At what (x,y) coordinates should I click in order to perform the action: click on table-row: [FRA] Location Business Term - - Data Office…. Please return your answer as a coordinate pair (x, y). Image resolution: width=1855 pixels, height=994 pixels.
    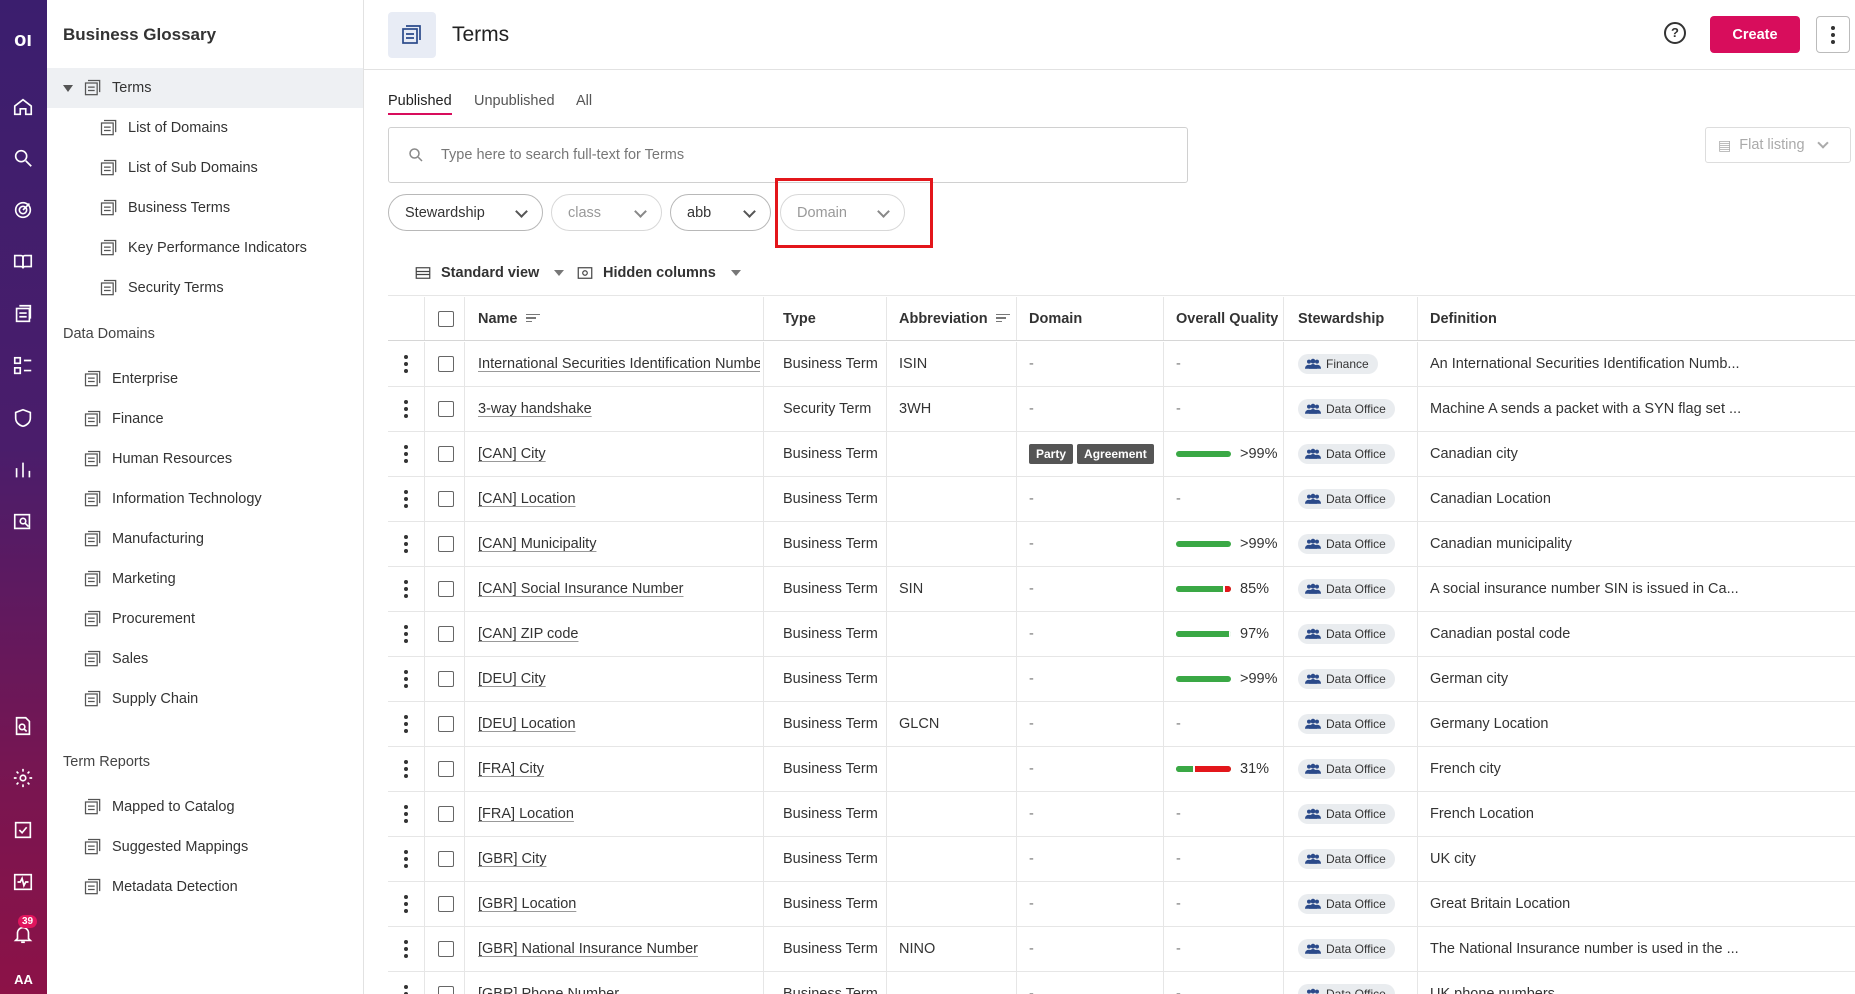
    Looking at the image, I should click on (1121, 814).